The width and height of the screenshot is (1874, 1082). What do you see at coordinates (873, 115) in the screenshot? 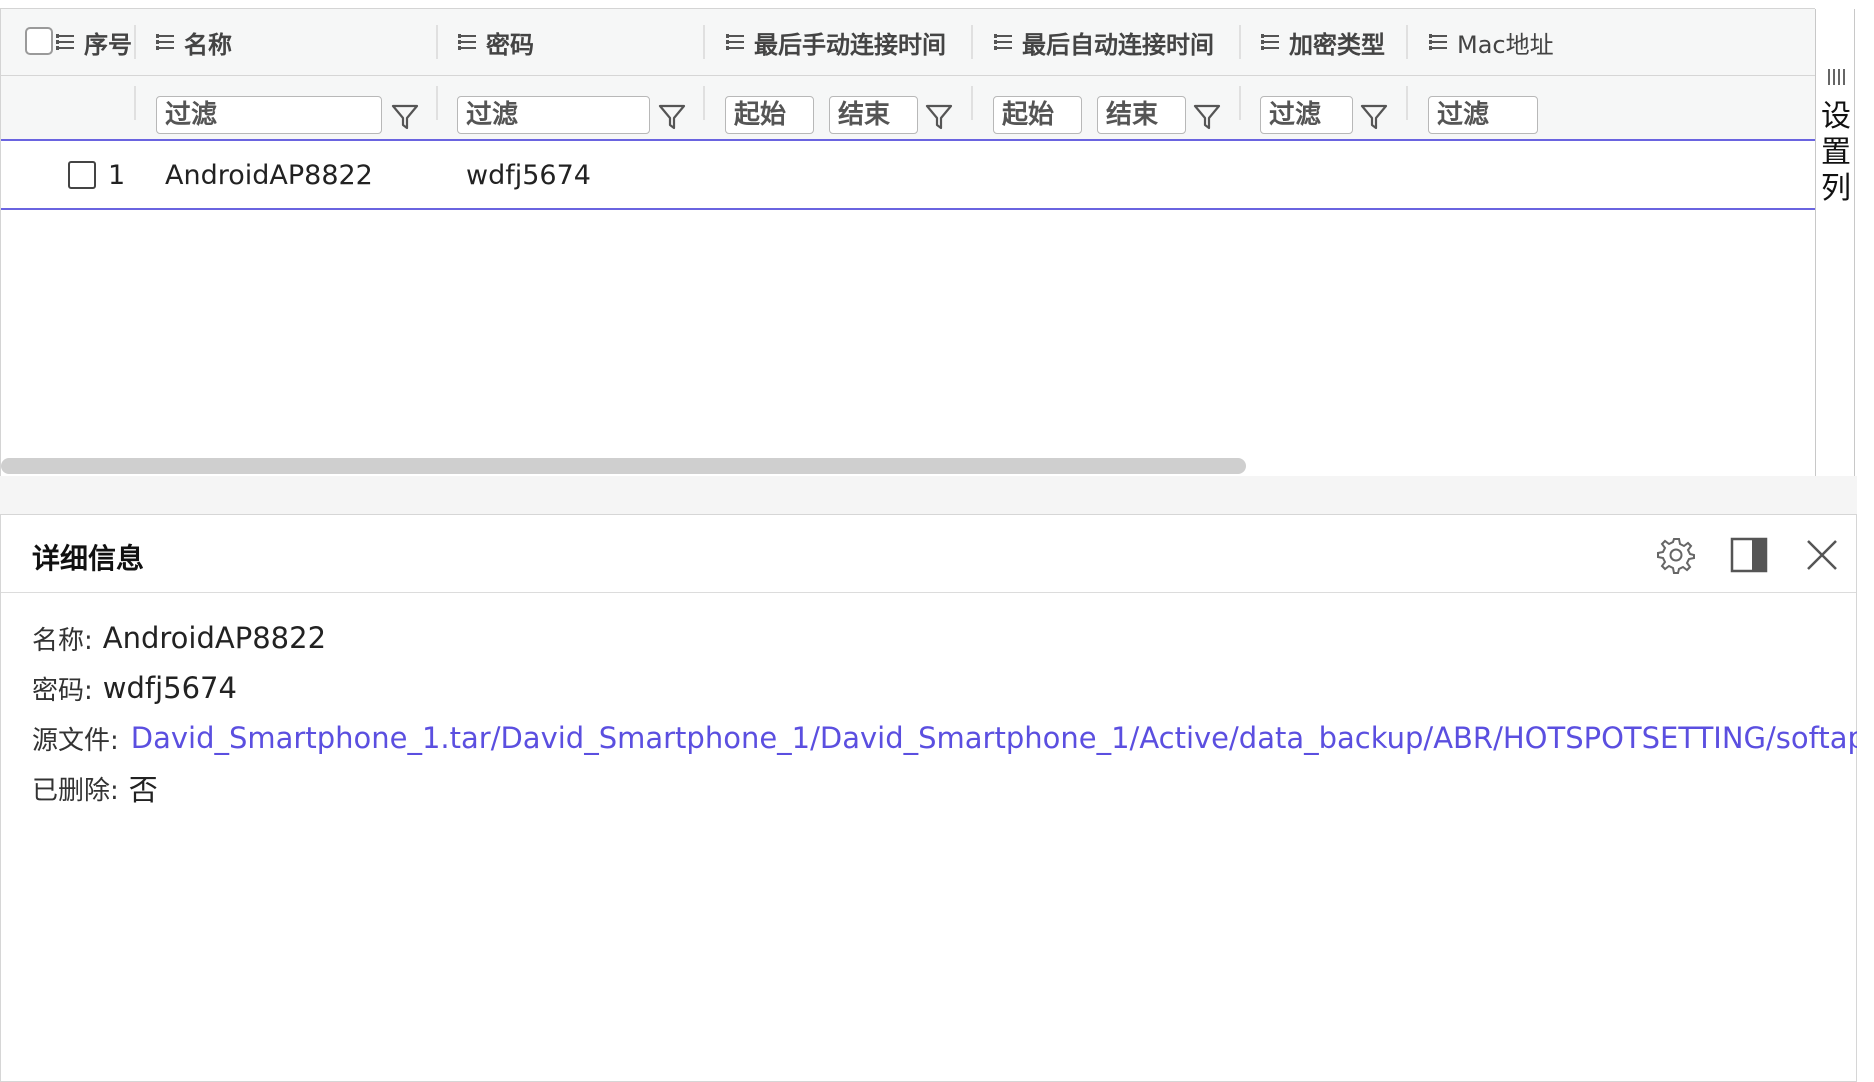
I see `manual-end-date-input` at bounding box center [873, 115].